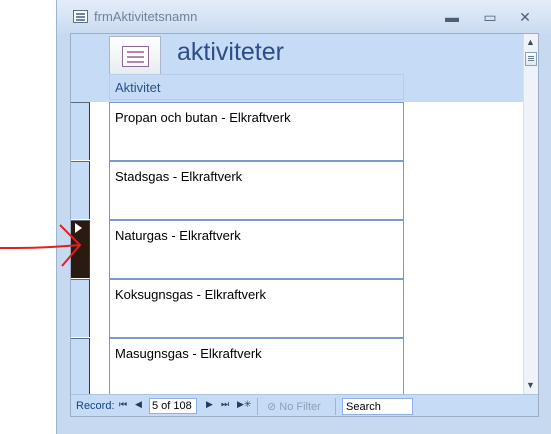  What do you see at coordinates (80, 16) in the screenshot?
I see `form-icon` at bounding box center [80, 16].